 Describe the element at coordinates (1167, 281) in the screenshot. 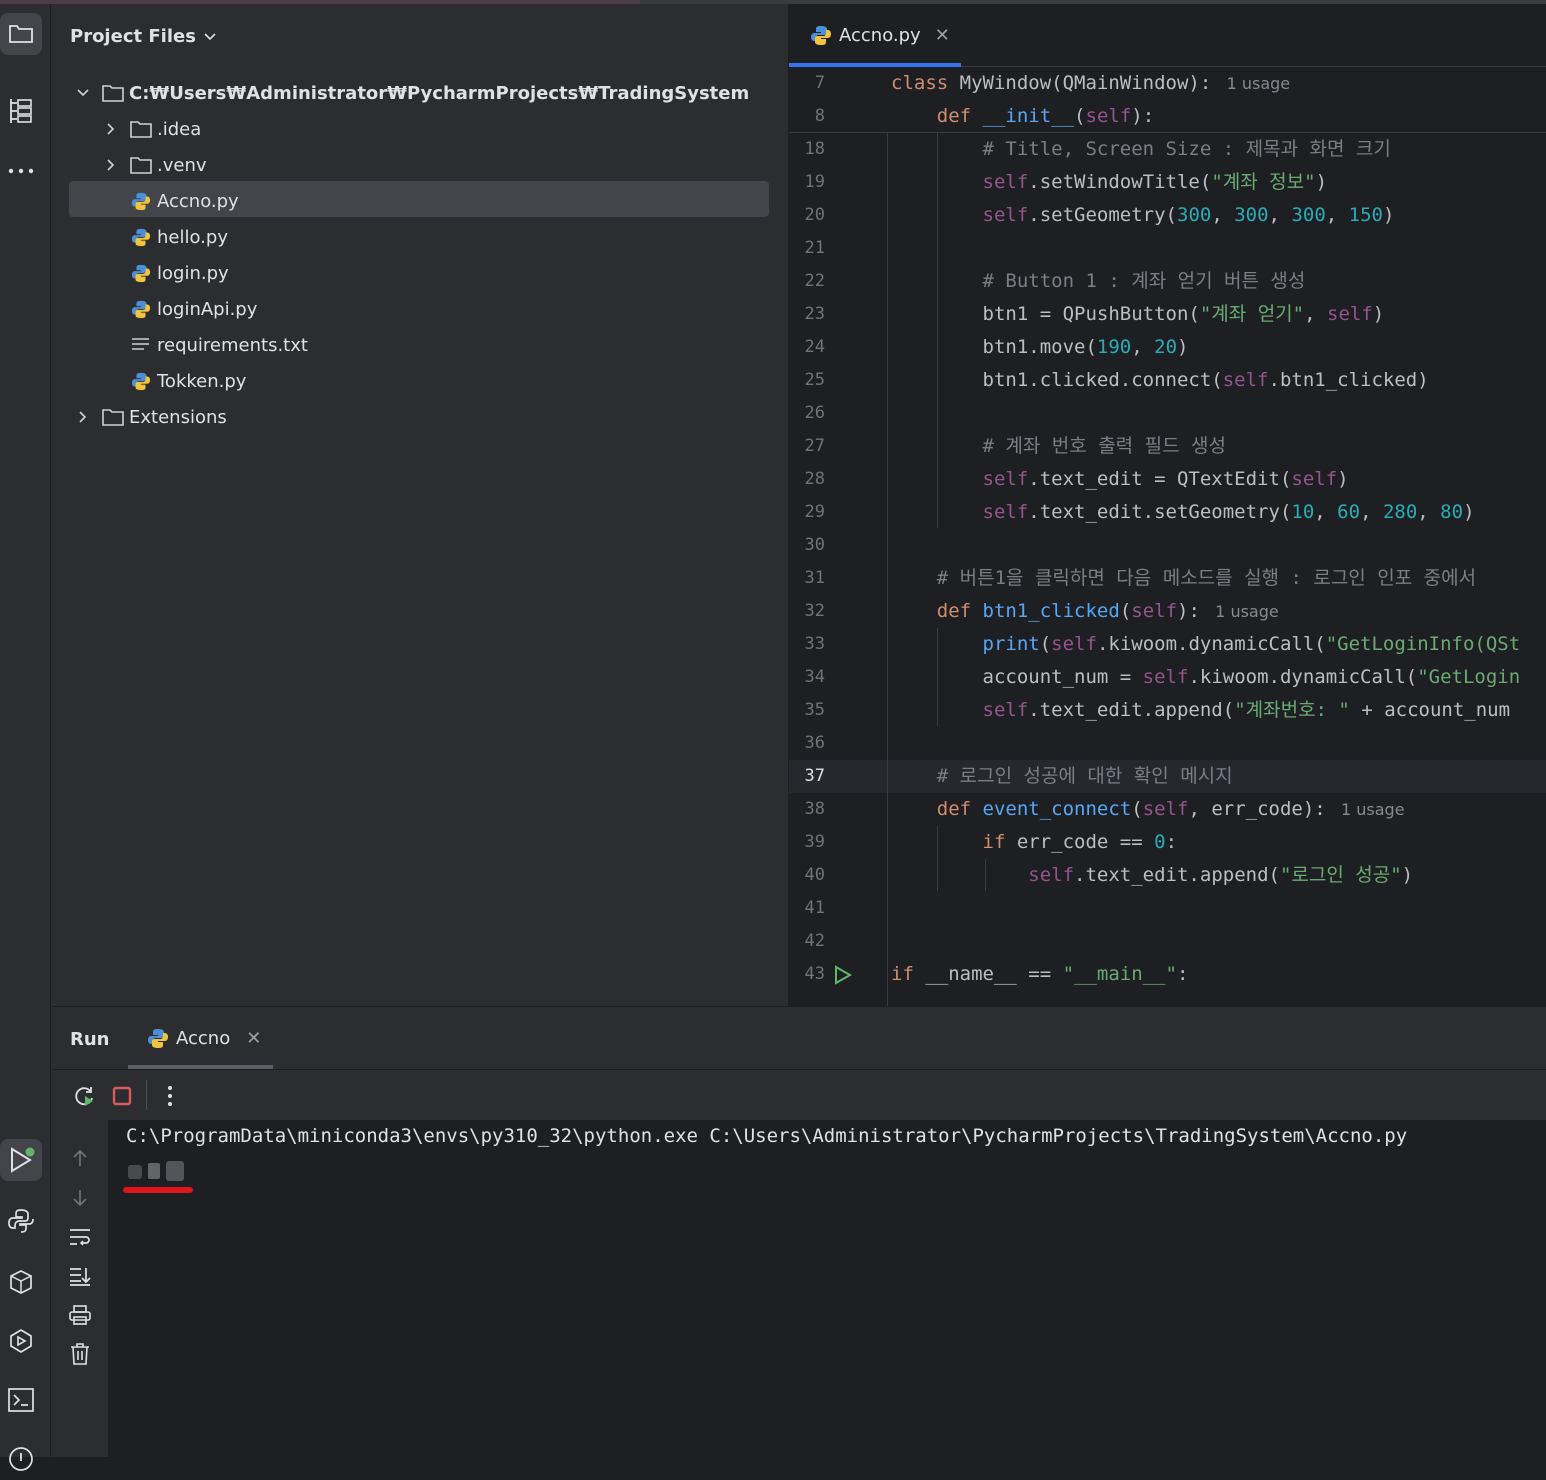

I see `code-line: 22 # Button 1 : 계좌 얻기 버튼 생성` at that location.